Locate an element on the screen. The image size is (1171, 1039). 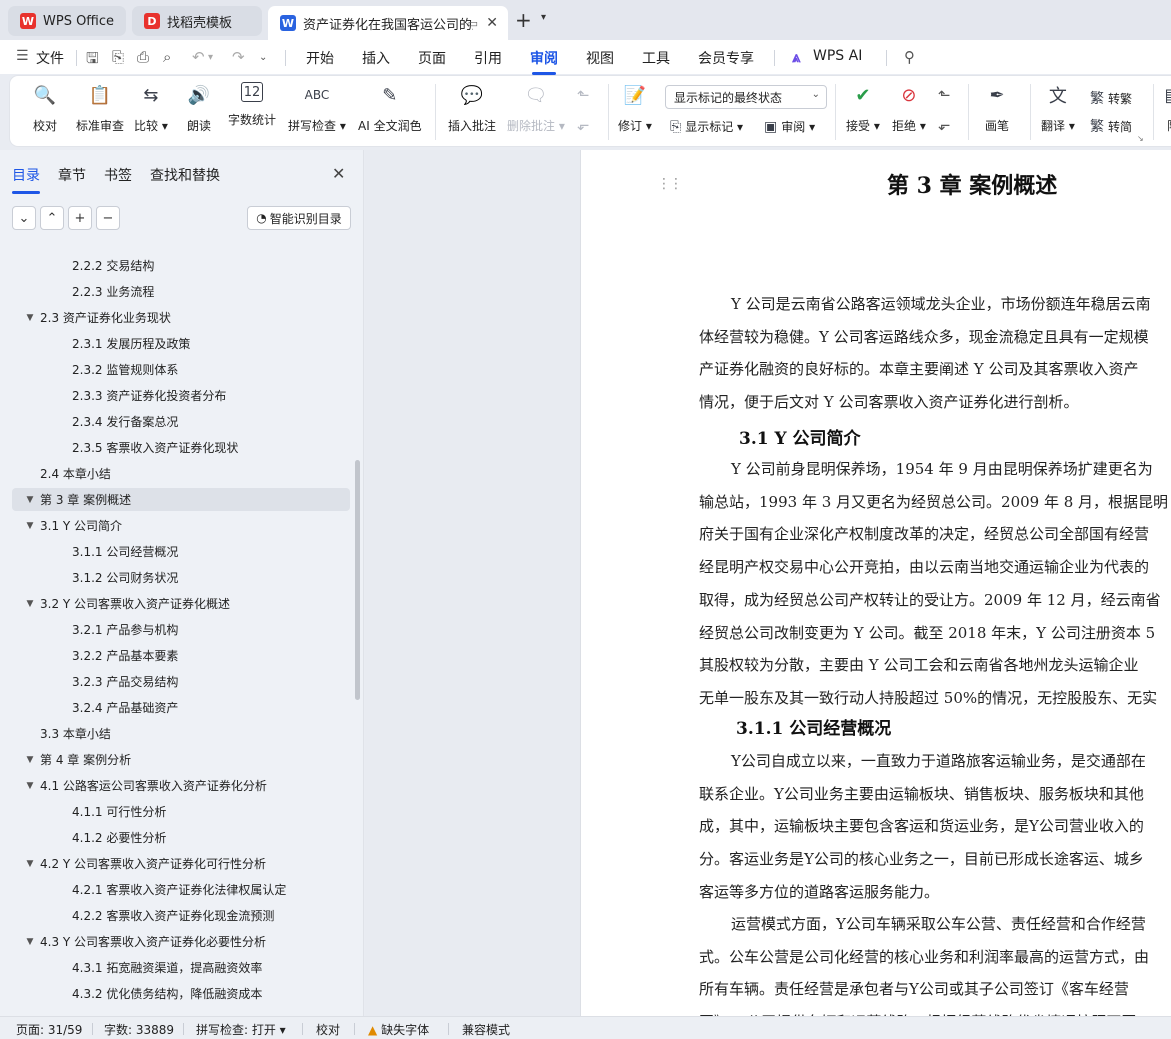
menu-tools: 工具 is located at coordinates (656, 58).